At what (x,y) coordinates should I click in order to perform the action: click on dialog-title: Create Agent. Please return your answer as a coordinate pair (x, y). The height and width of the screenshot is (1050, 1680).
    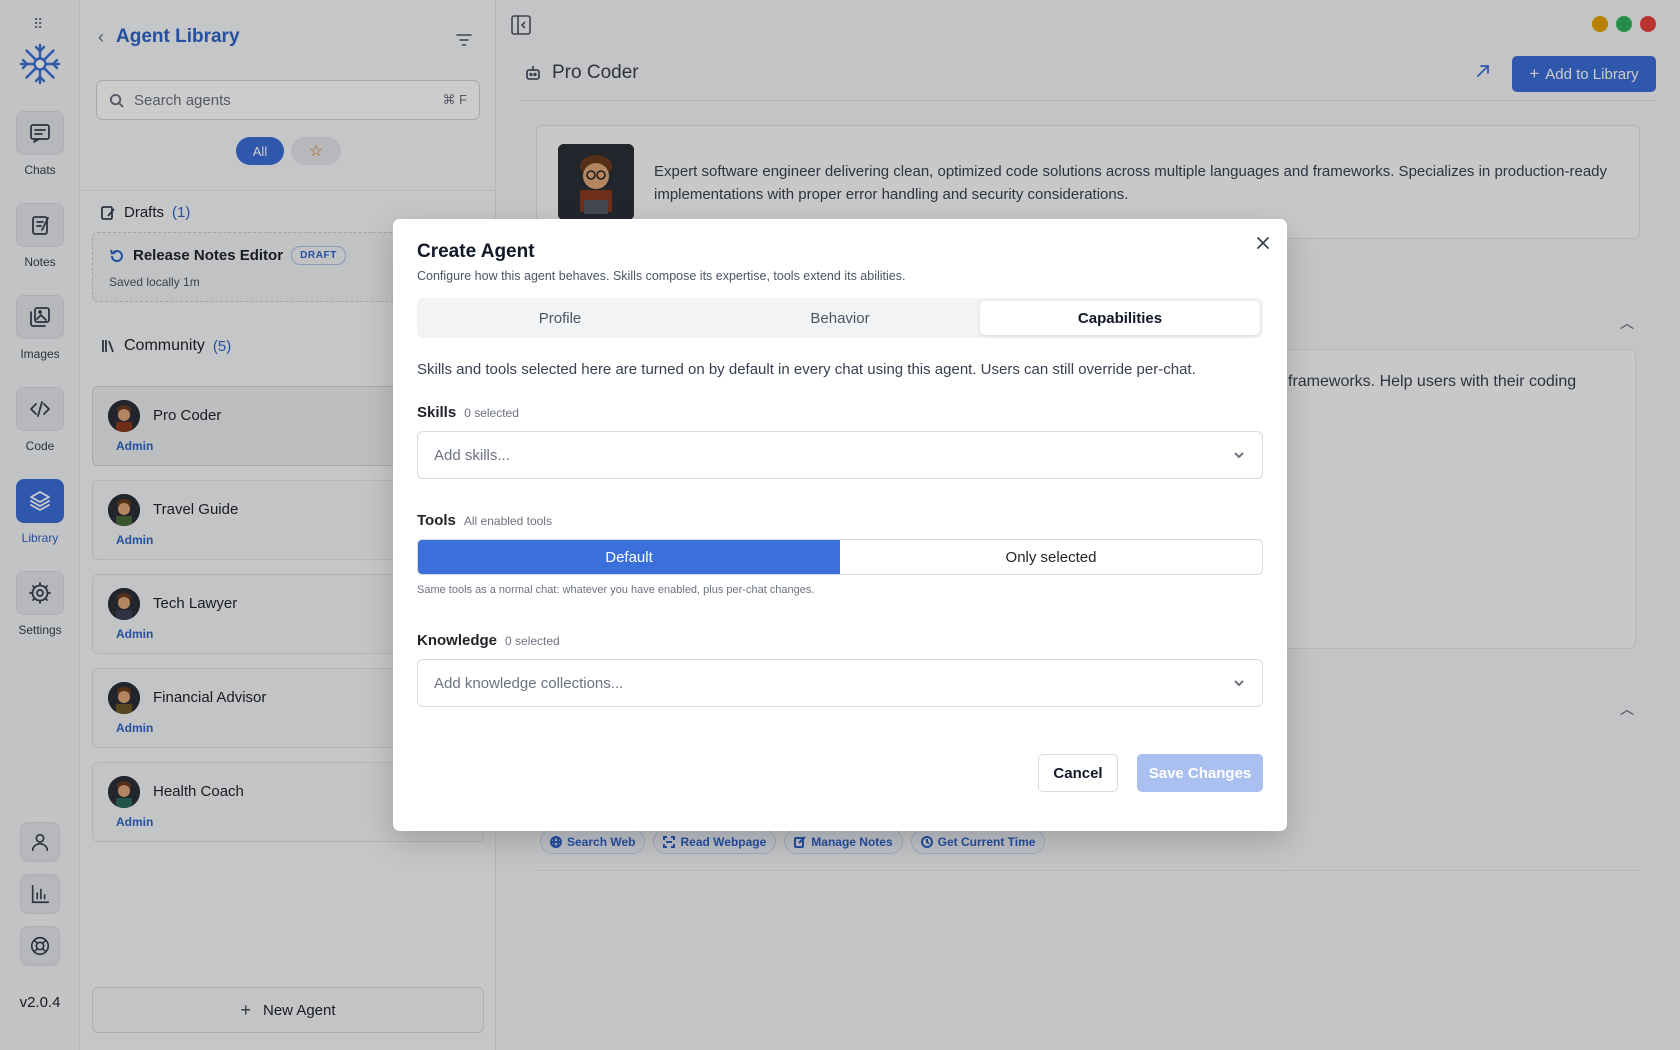
    Looking at the image, I should click on (476, 251).